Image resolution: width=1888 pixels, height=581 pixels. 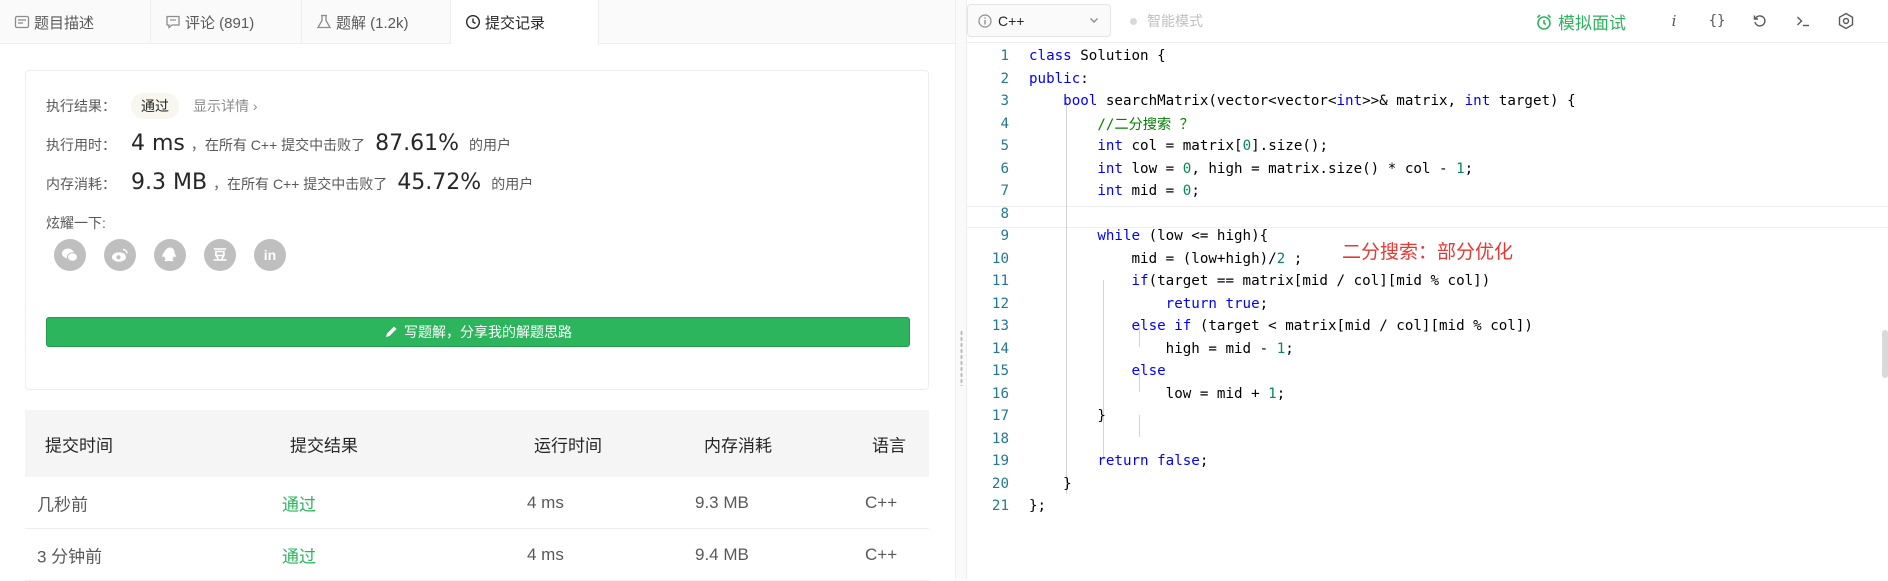 I want to click on settings-icon, so click(x=1846, y=21).